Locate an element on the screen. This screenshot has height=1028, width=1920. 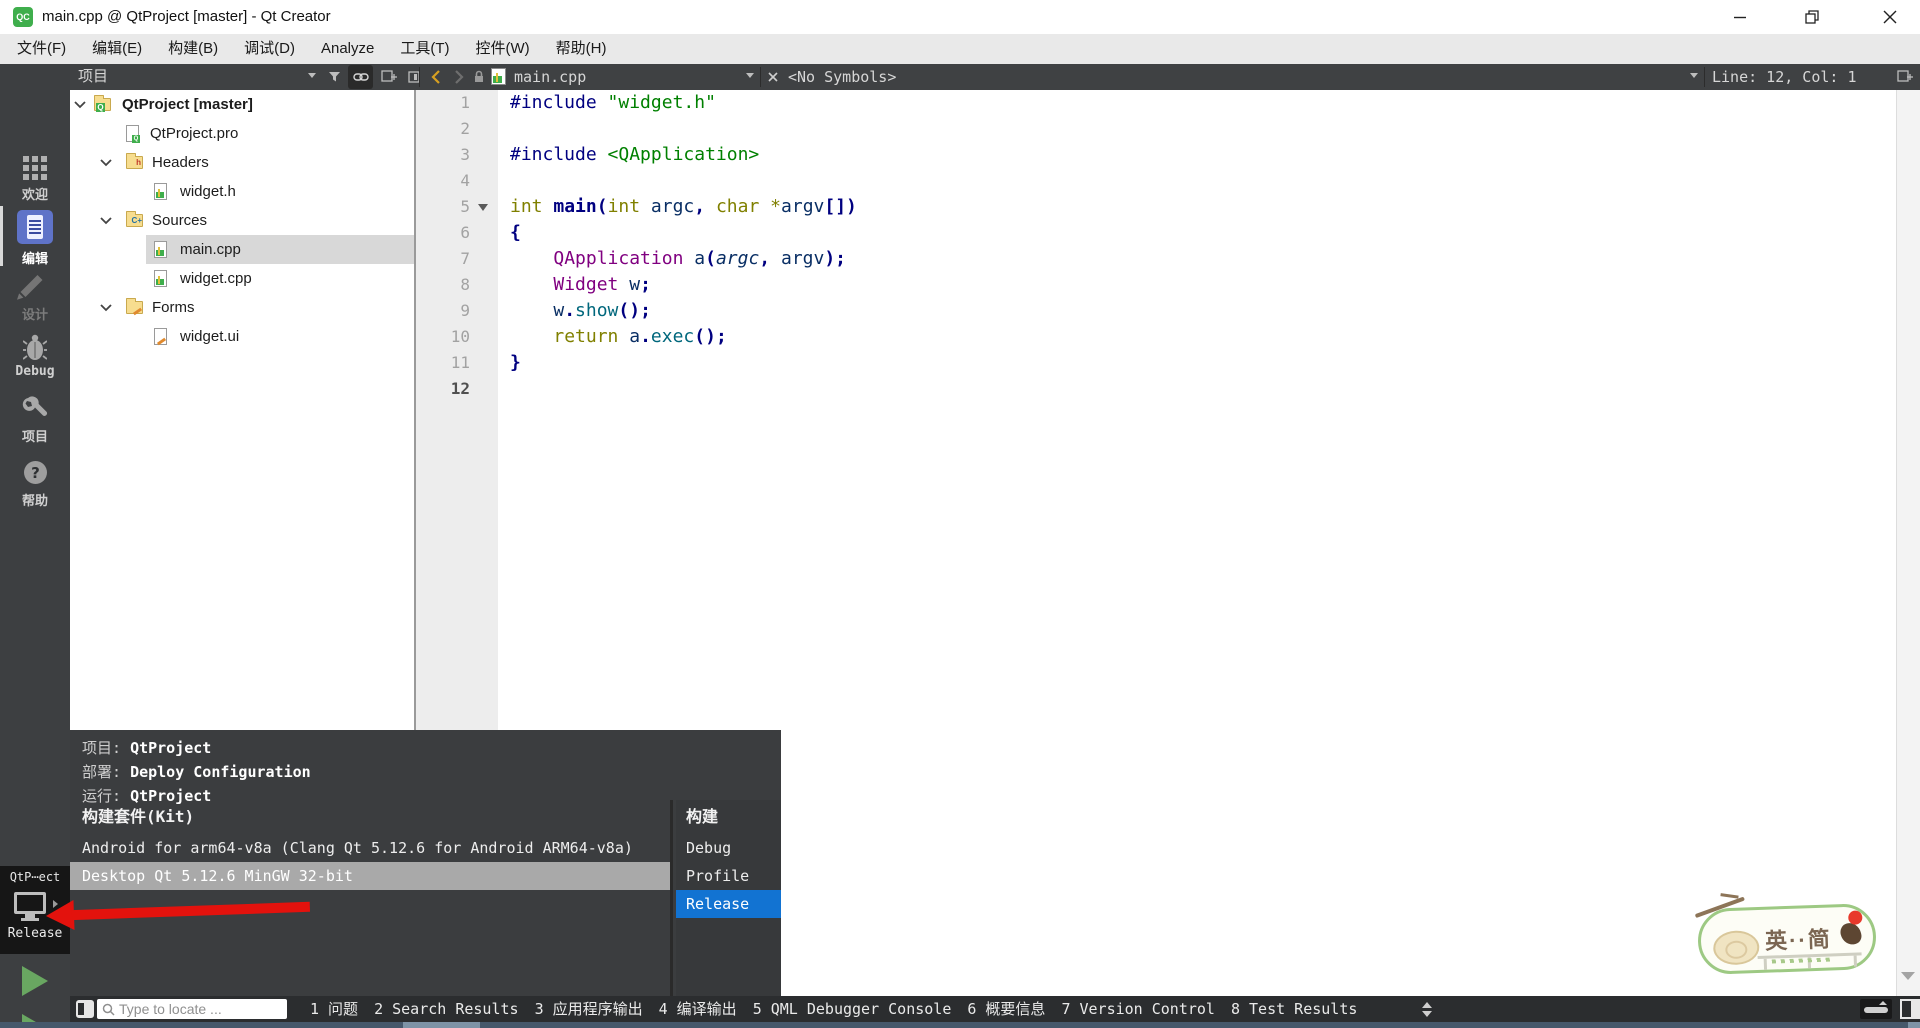
code-token: int is located at coordinates (526, 206).